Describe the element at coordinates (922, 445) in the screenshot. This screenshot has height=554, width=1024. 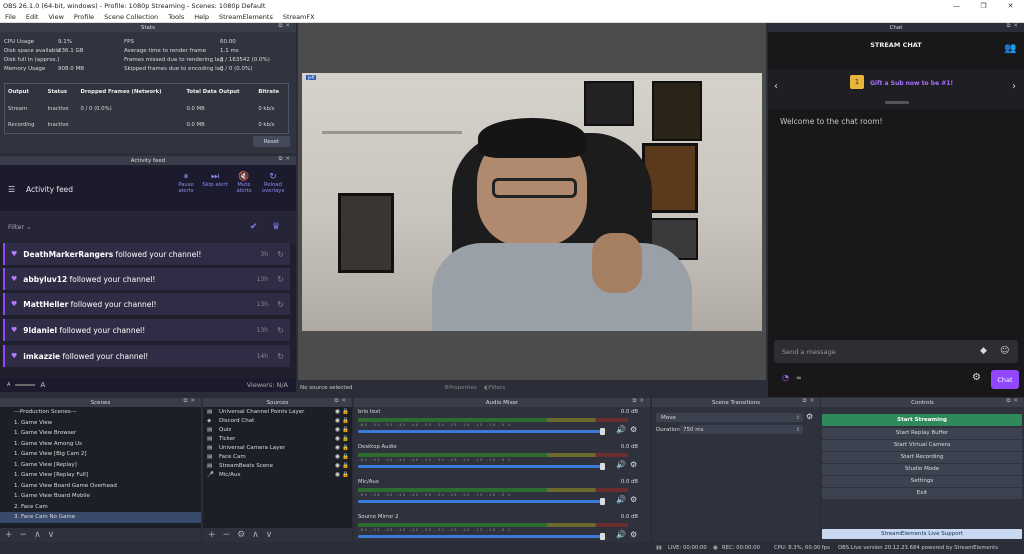
I see `start-virtual-camera-button: Start Virtual Camera` at that location.